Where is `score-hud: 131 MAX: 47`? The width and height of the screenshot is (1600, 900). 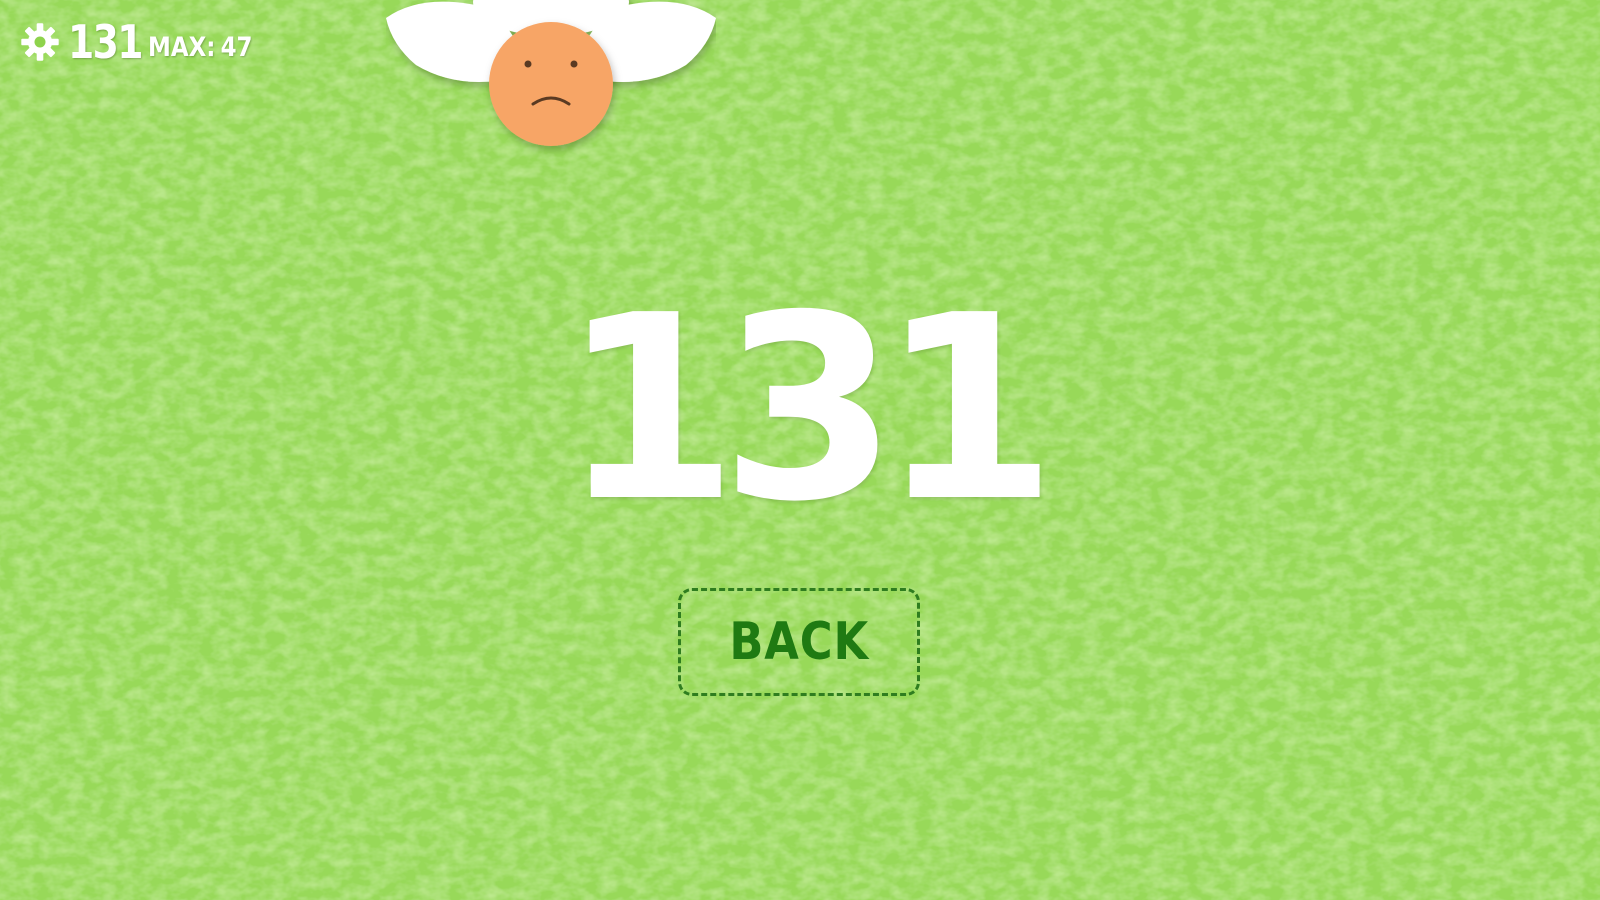
score-hud: 131 MAX: 47 is located at coordinates (144, 42).